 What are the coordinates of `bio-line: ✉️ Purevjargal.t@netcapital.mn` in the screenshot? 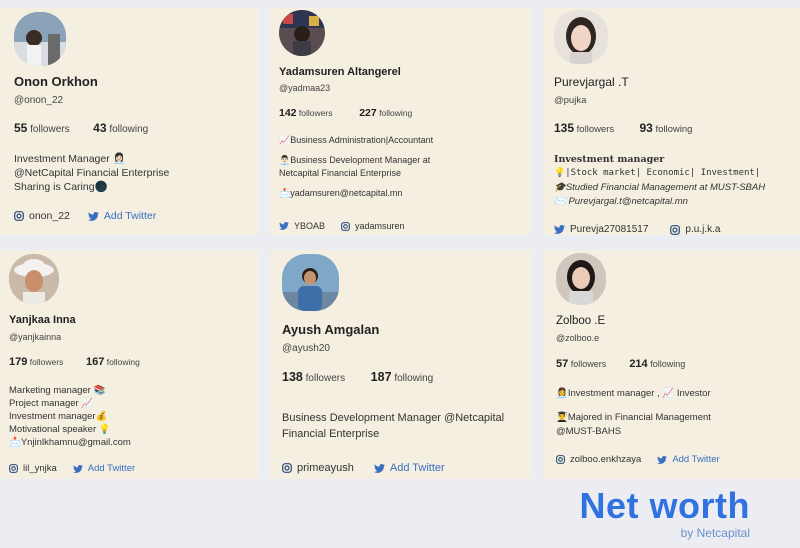 It's located at (621, 201).